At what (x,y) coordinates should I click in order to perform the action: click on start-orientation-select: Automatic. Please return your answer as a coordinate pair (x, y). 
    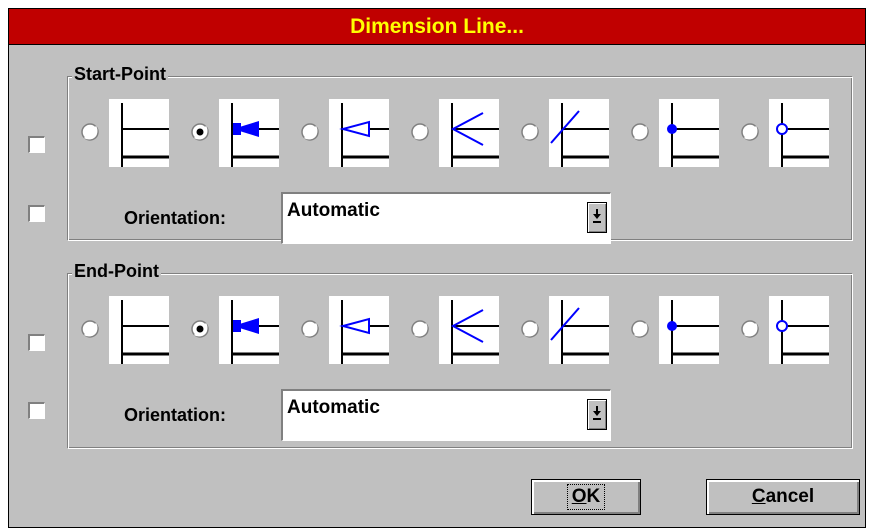
    Looking at the image, I should click on (446, 218).